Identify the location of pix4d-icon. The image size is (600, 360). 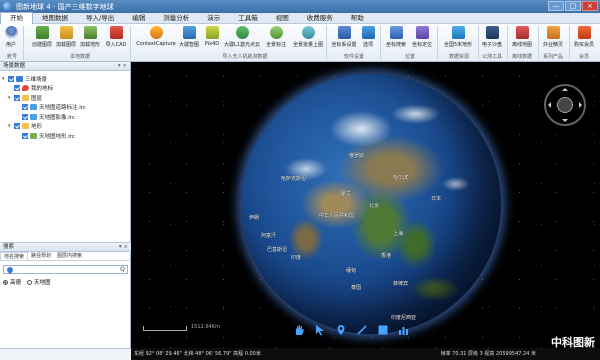
(212, 32).